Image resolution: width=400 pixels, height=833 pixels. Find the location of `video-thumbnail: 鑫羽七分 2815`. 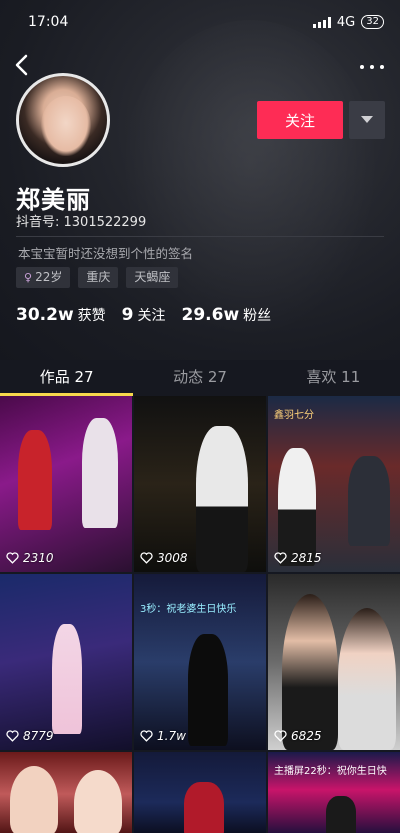

video-thumbnail: 鑫羽七分 2815 is located at coordinates (334, 484).